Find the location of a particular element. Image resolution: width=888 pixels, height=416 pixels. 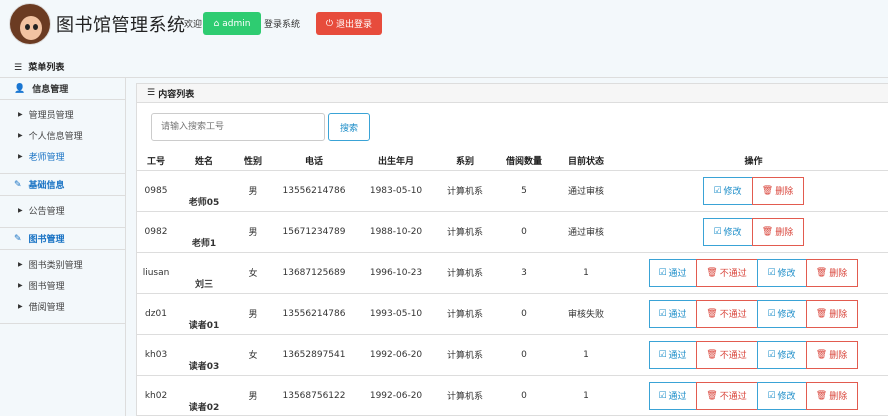

sidebar-item: ▶ 图书管理 is located at coordinates (62, 285).